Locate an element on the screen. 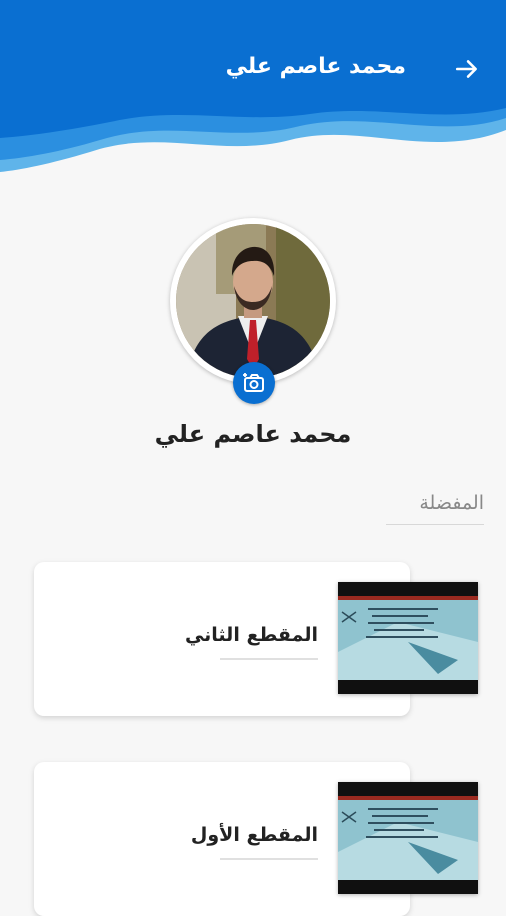 The image size is (506, 916). change-photo-button is located at coordinates (254, 383).